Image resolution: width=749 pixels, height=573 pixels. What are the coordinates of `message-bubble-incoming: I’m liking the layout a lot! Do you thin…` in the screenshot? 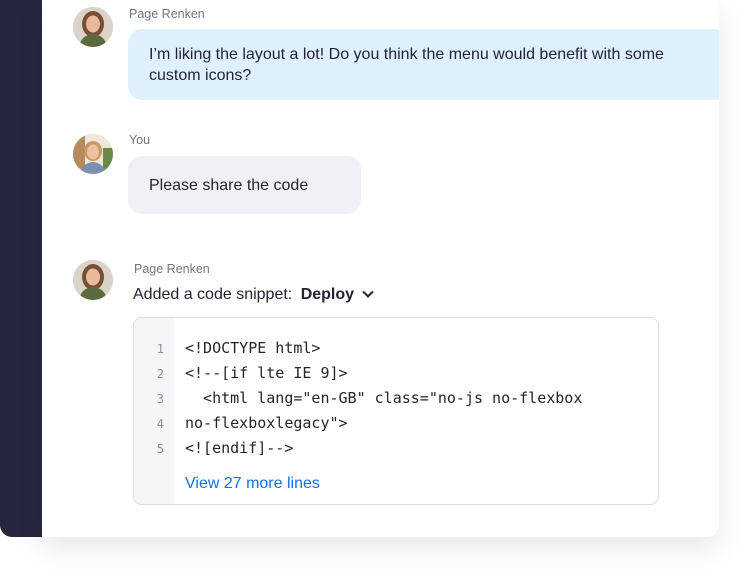 It's located at (423, 64).